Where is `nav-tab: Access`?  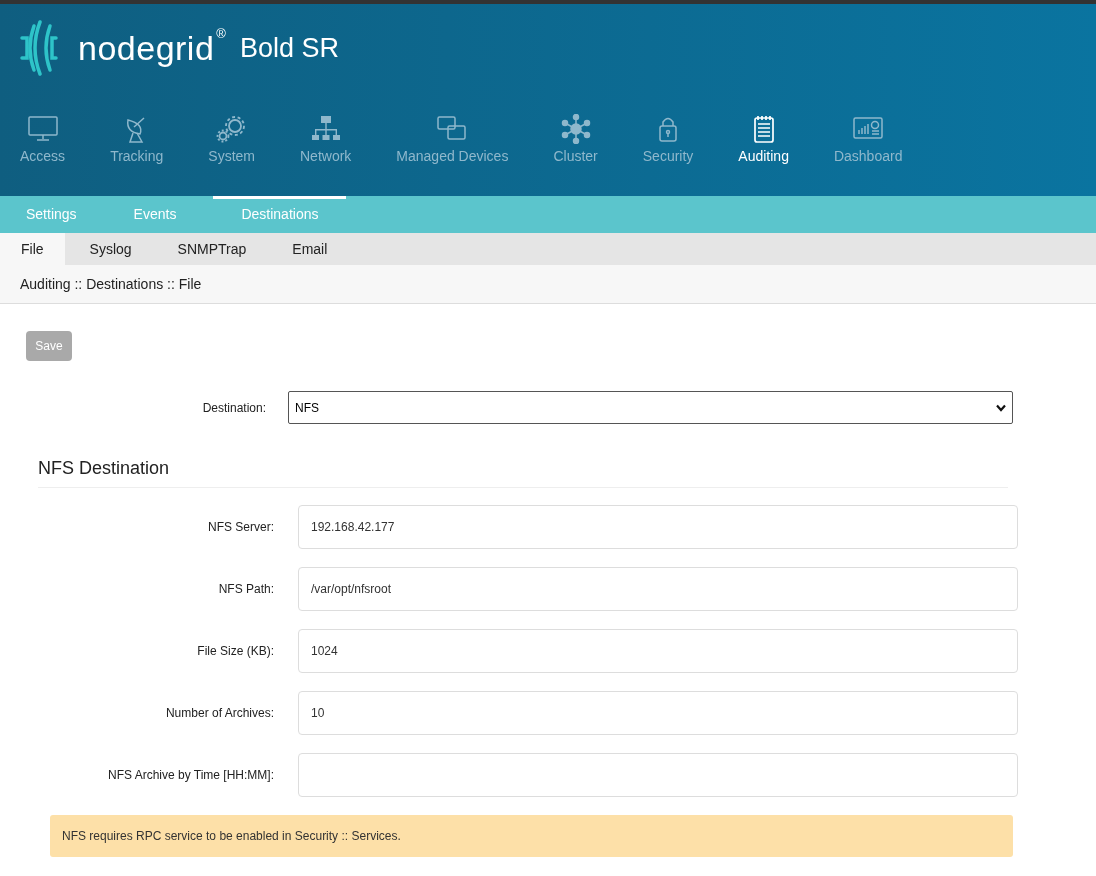 nav-tab: Access is located at coordinates (43, 139).